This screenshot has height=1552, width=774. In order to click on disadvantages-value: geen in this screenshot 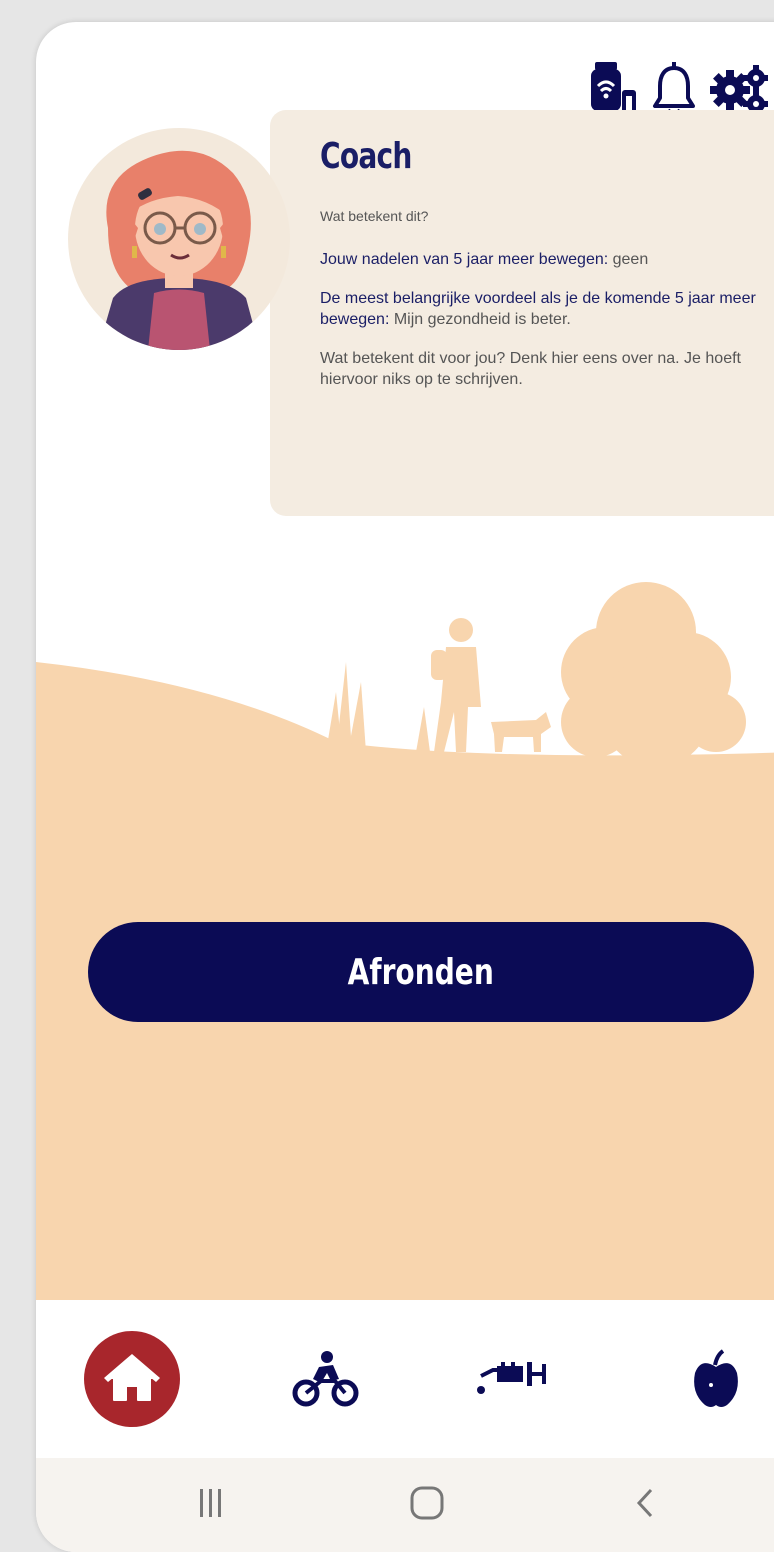, I will do `click(628, 259)`.